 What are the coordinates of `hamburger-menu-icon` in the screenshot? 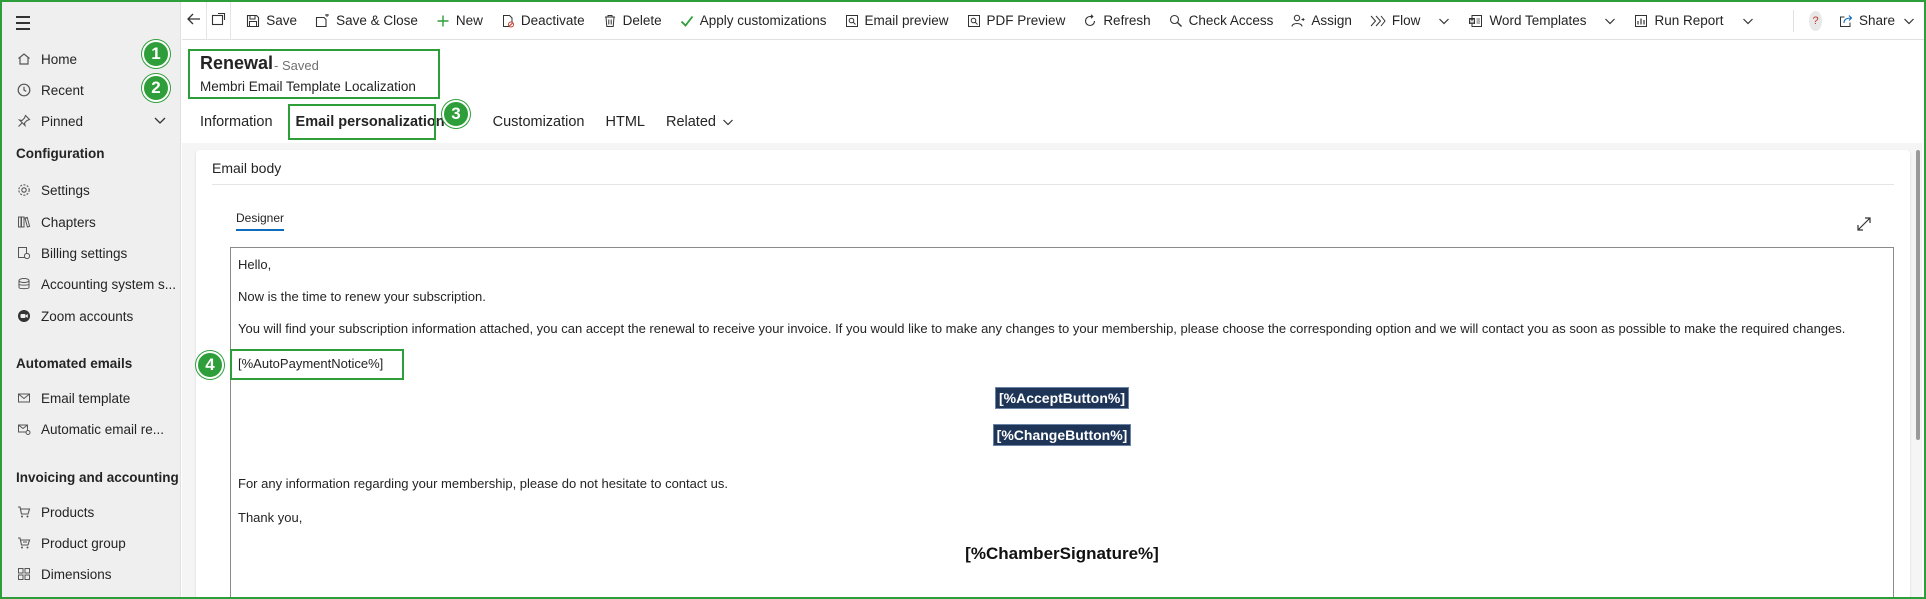 It's located at (25, 23).